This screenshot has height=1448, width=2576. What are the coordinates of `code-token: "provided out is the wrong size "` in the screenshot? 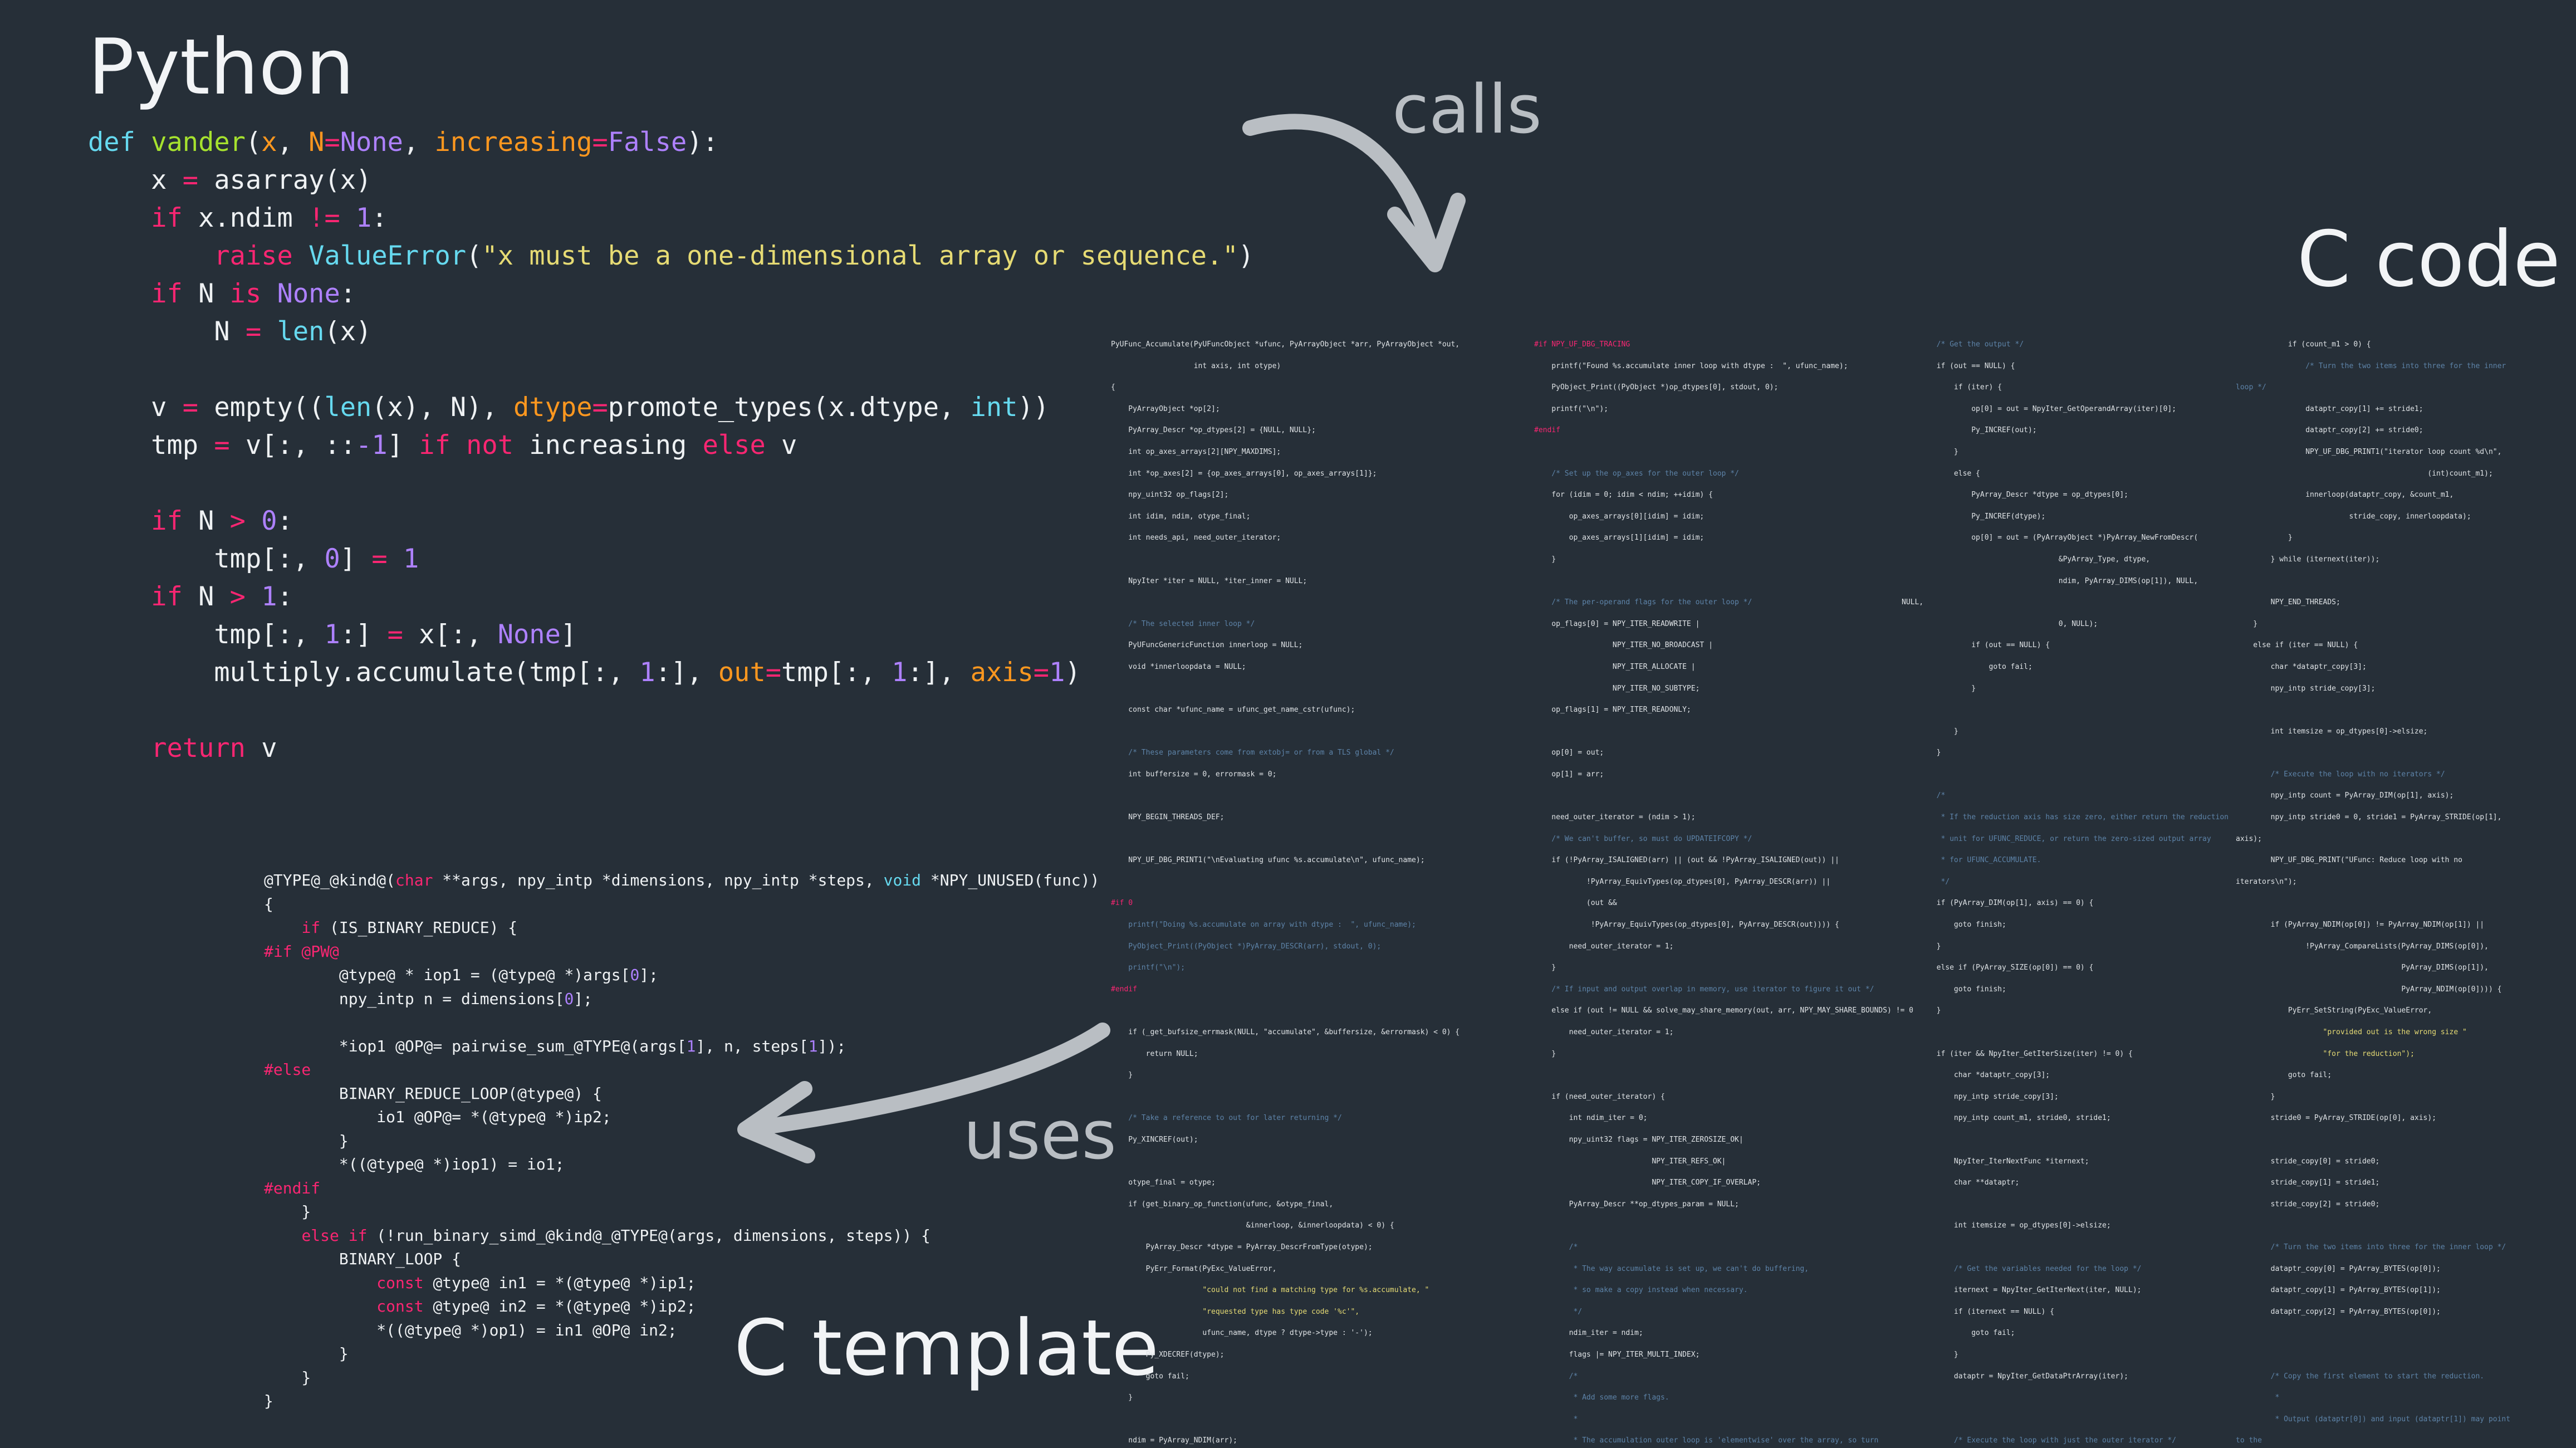 It's located at (2352, 1032).